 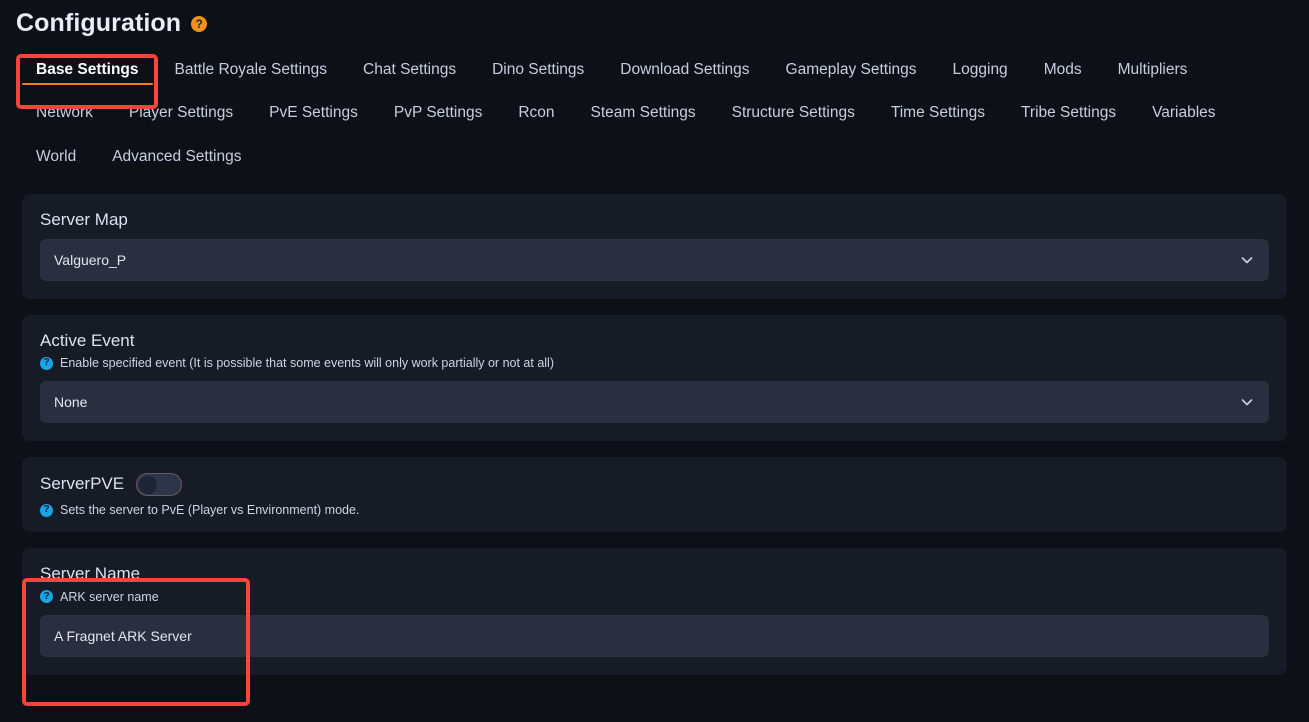 What do you see at coordinates (536, 112) in the screenshot?
I see `tab-rcon: Rcon` at bounding box center [536, 112].